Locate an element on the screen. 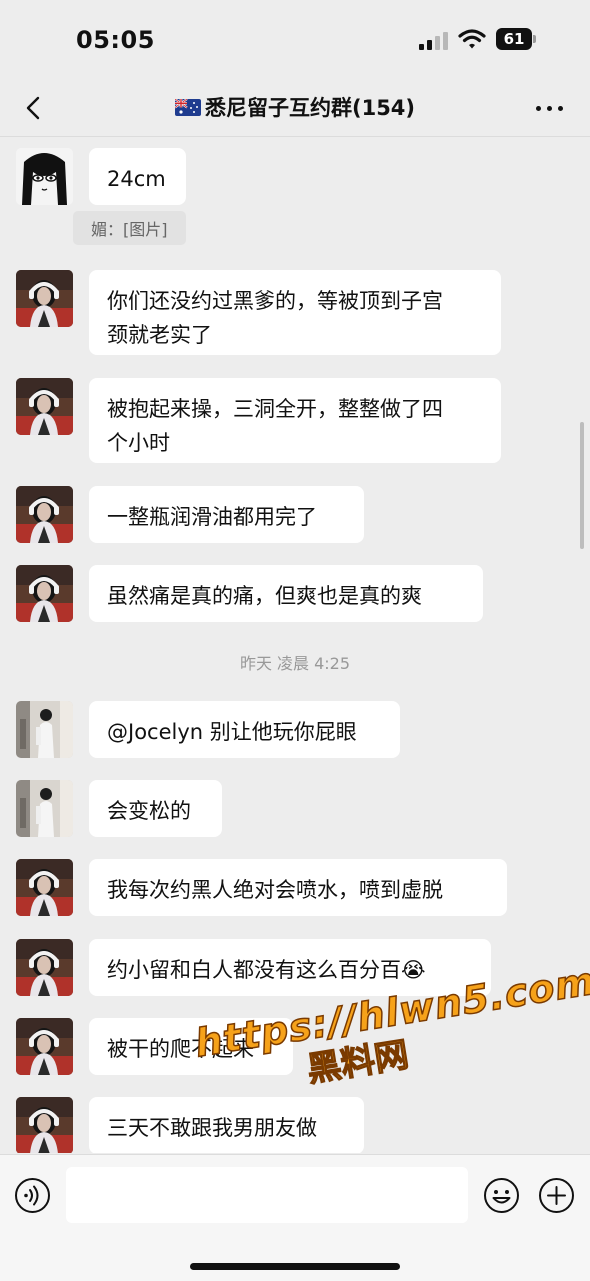 The height and width of the screenshot is (1281, 590). message-text: 我每次约黑人绝对会喷水，喷到虚脱 is located at coordinates (275, 890).